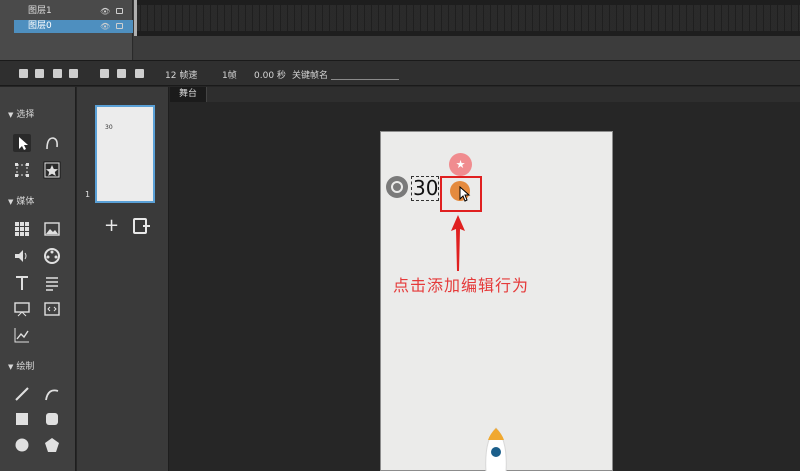  Describe the element at coordinates (40, 11) in the screenshot. I see `layer-name: 图层1` at that location.